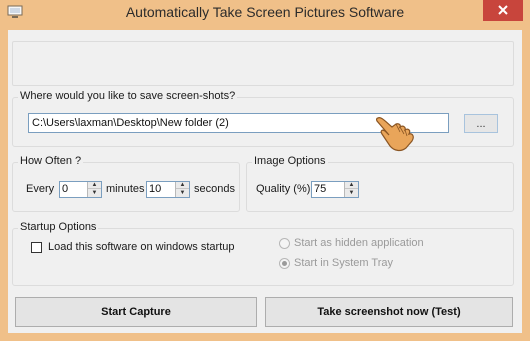 The height and width of the screenshot is (341, 530). I want to click on start-hidden-radio, so click(284, 243).